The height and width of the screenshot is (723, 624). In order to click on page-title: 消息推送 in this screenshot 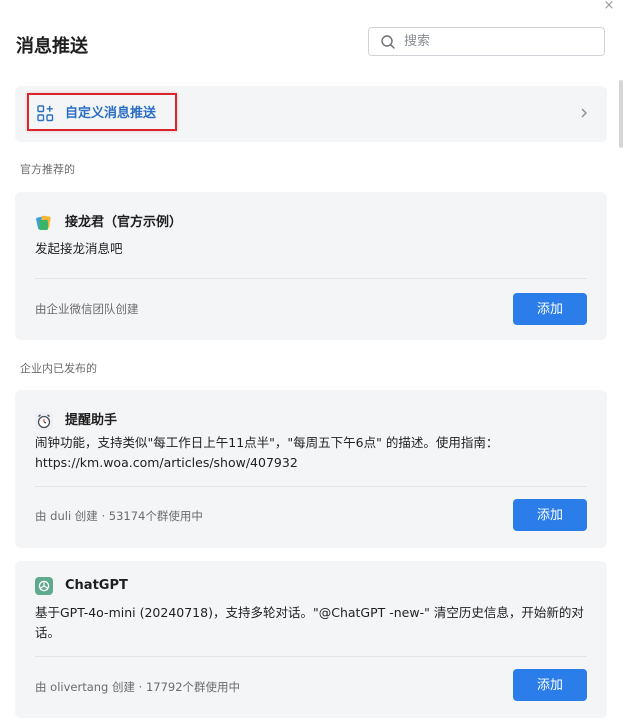, I will do `click(52, 46)`.